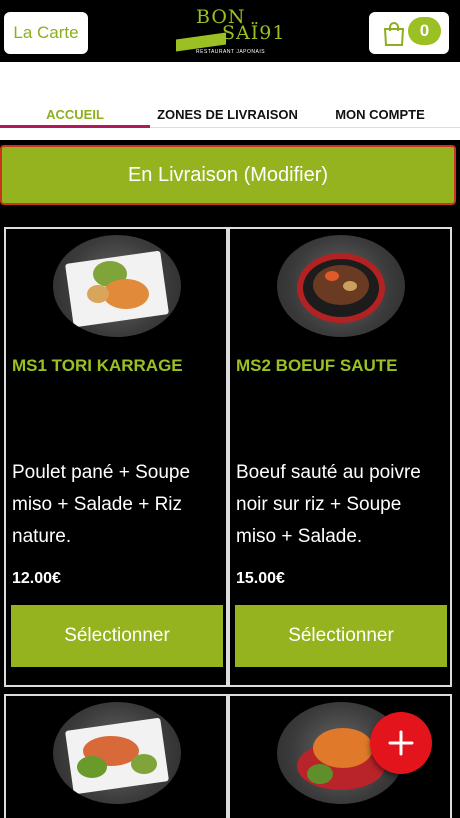 This screenshot has width=460, height=818. Describe the element at coordinates (75, 114) in the screenshot. I see `tab-accueil: ACCUEIL` at that location.